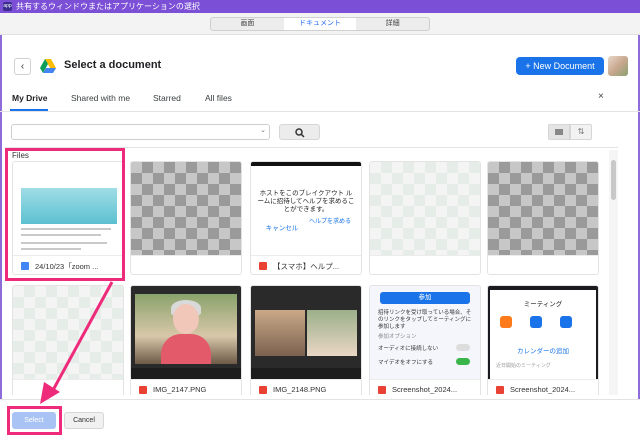  I want to click on highlight-box-select, so click(34, 420).